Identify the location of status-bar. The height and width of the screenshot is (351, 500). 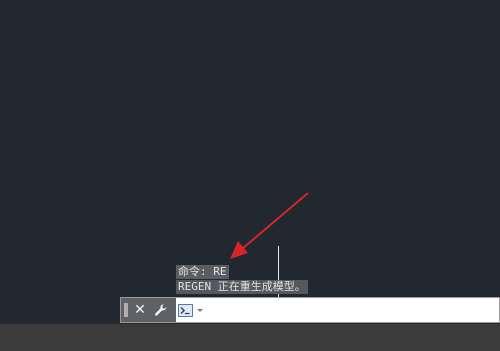
(250, 337).